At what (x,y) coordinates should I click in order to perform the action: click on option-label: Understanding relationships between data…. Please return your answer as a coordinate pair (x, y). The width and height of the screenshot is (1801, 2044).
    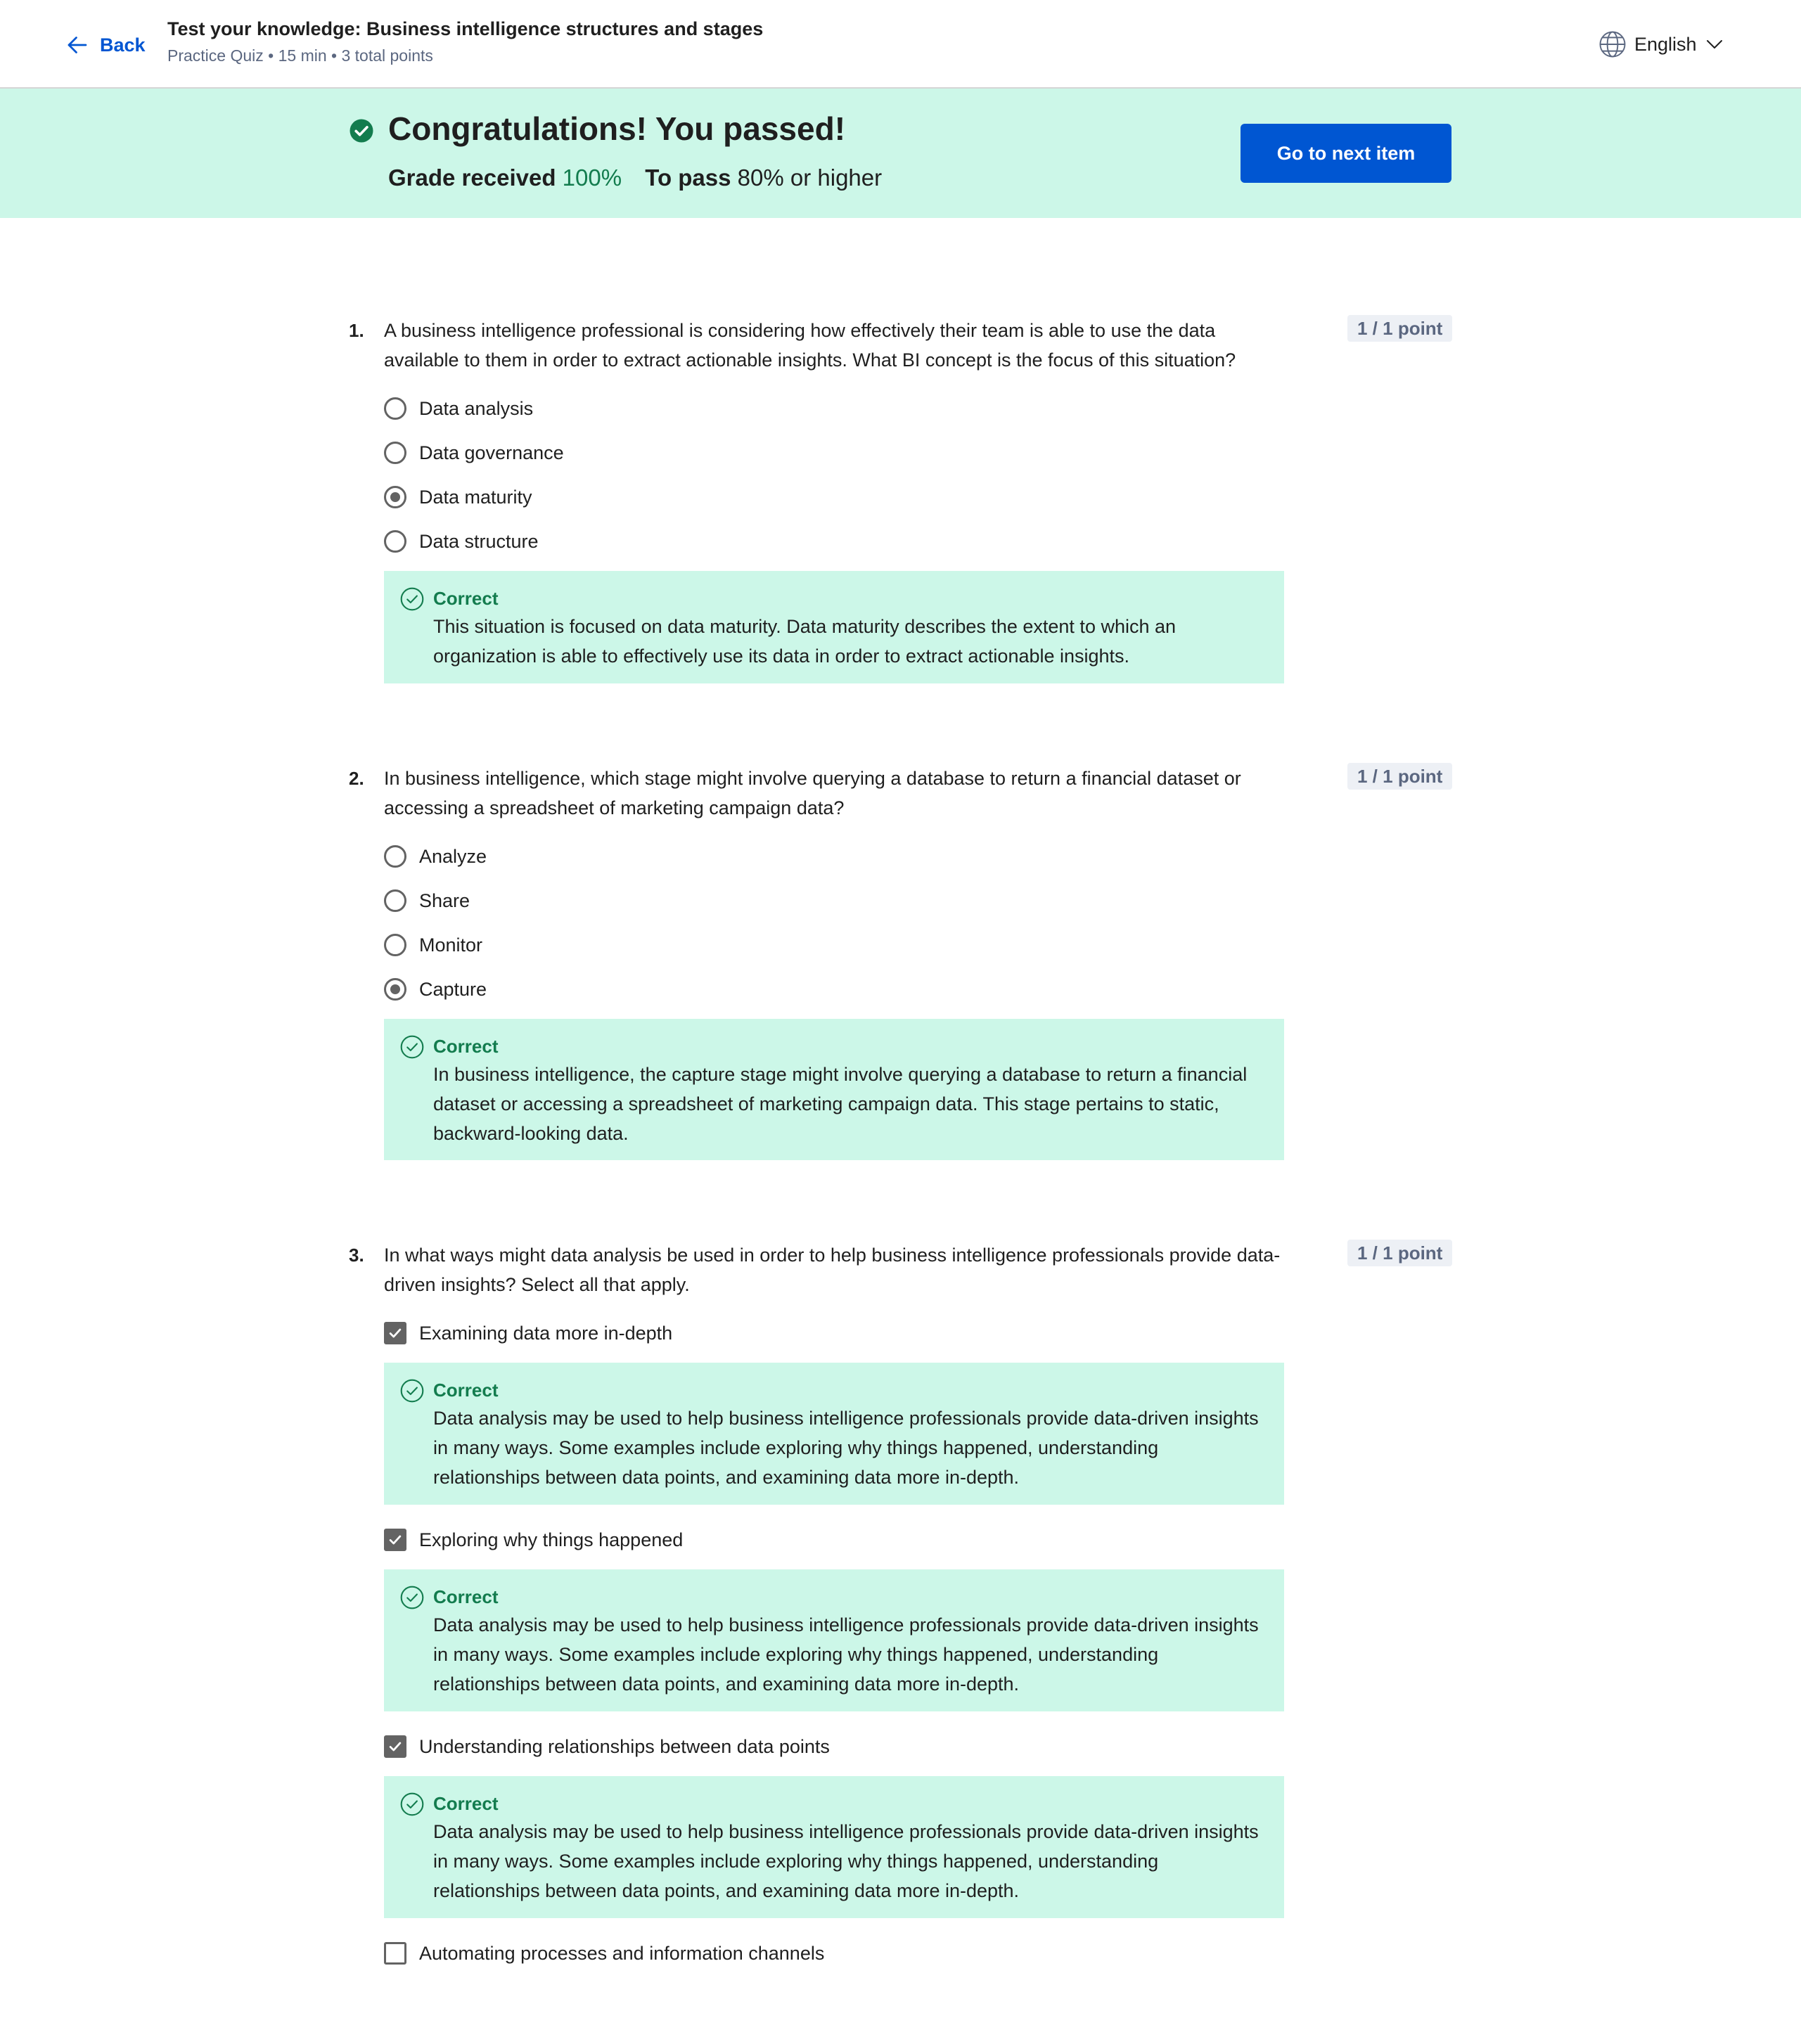
    Looking at the image, I should click on (624, 1746).